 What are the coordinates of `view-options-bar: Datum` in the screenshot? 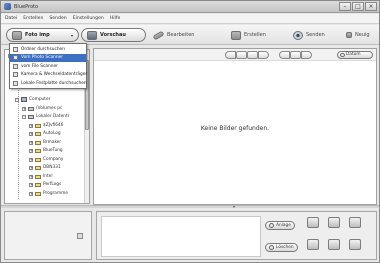 It's located at (235, 55).